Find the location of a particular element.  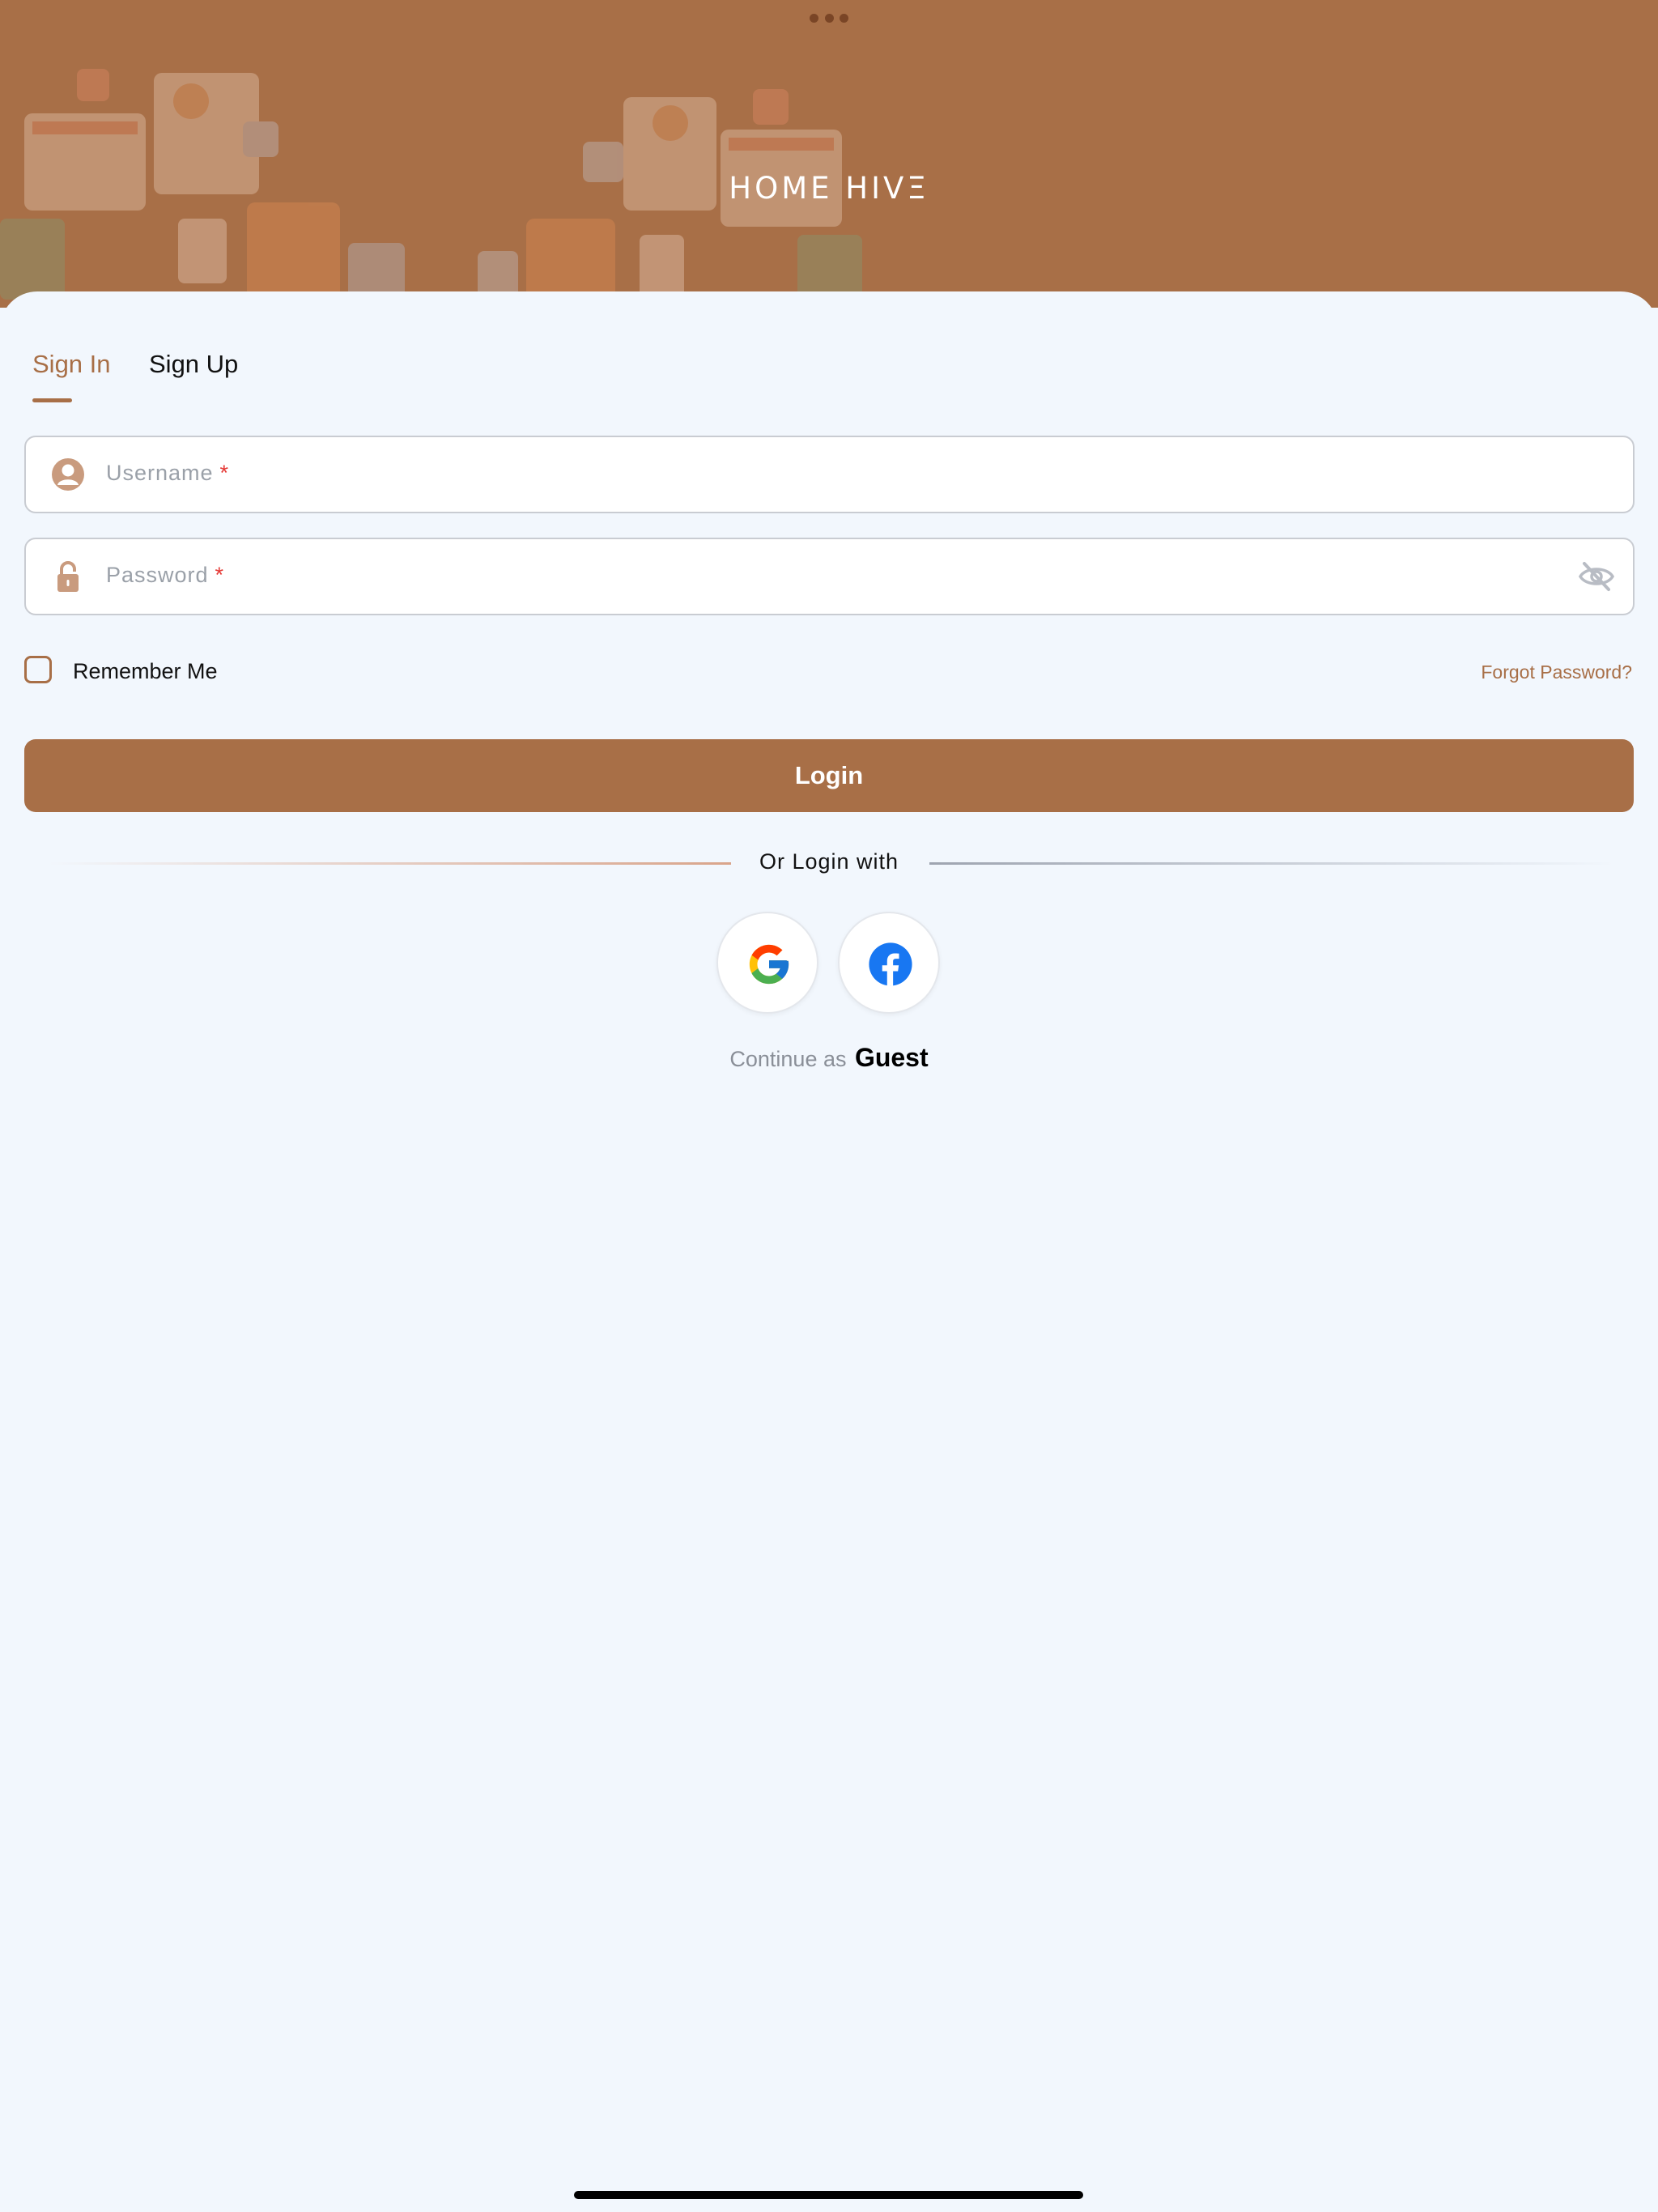

password-field: Password * is located at coordinates (829, 577).